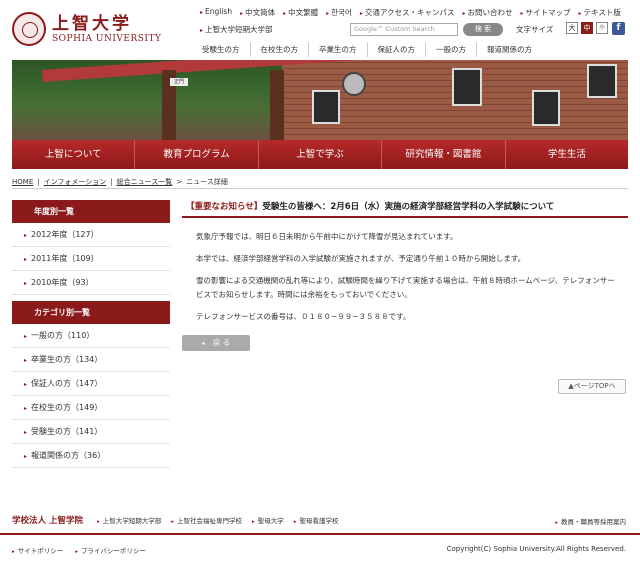 This screenshot has height=568, width=640. What do you see at coordinates (236, 29) in the screenshot?
I see `junior-college-link: 上智大学短期大学部` at bounding box center [236, 29].